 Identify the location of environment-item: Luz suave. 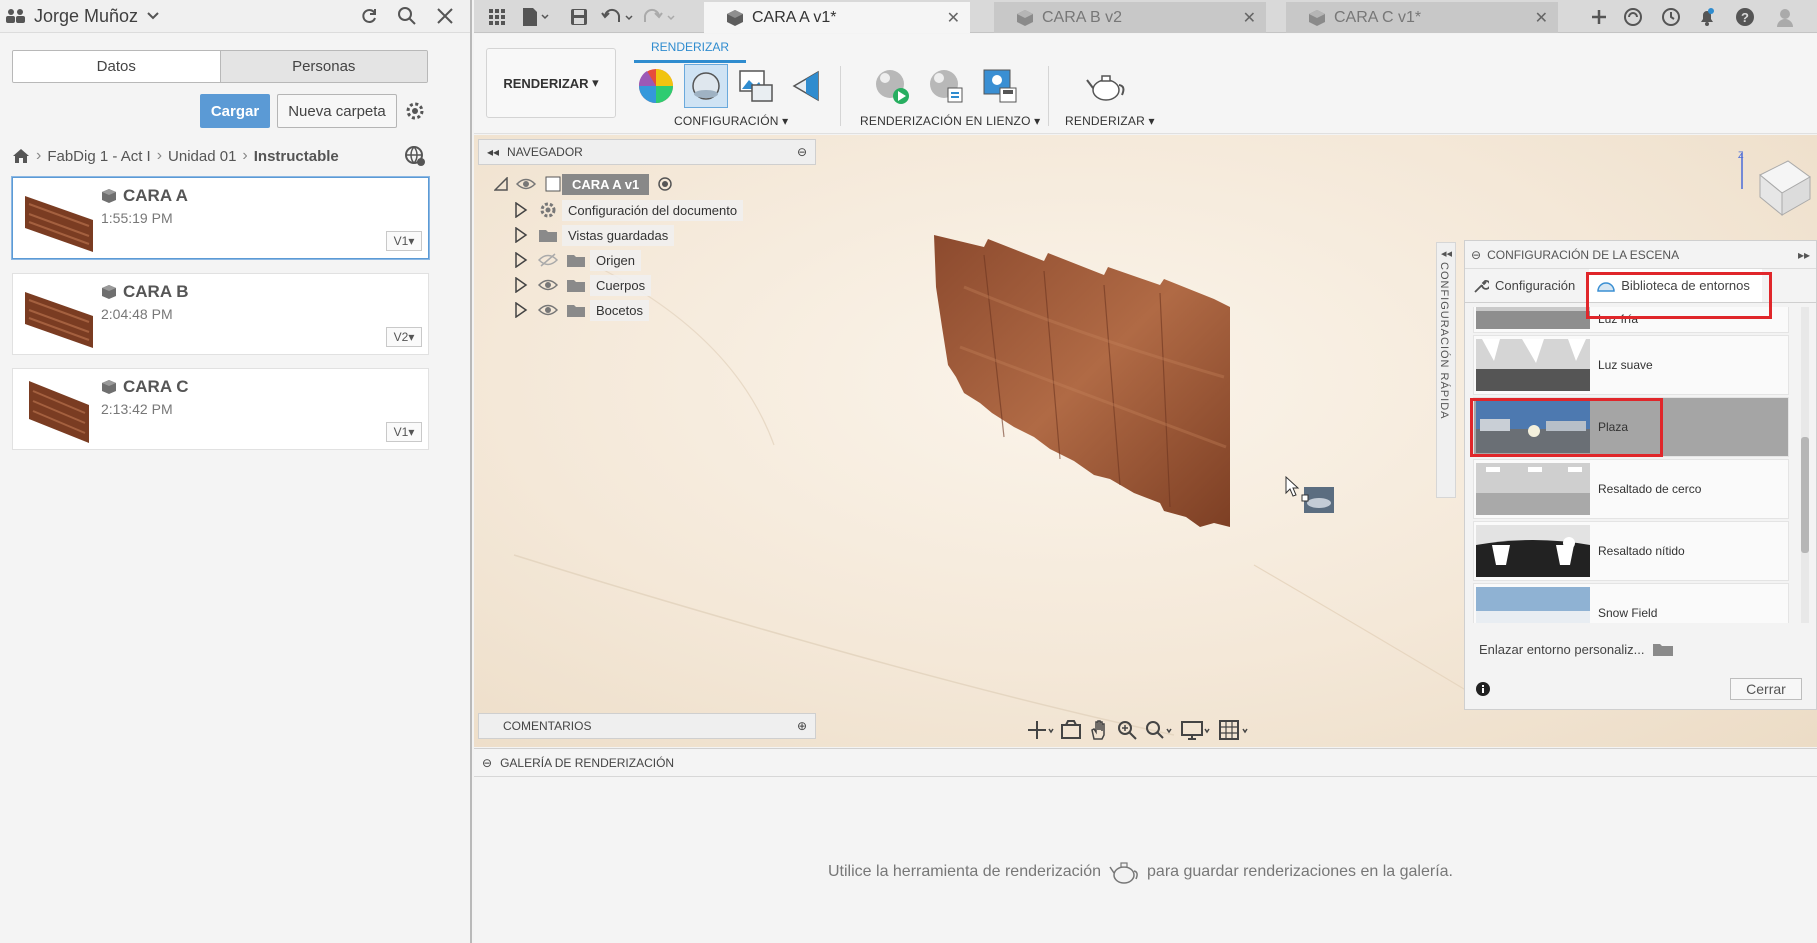
(1631, 365).